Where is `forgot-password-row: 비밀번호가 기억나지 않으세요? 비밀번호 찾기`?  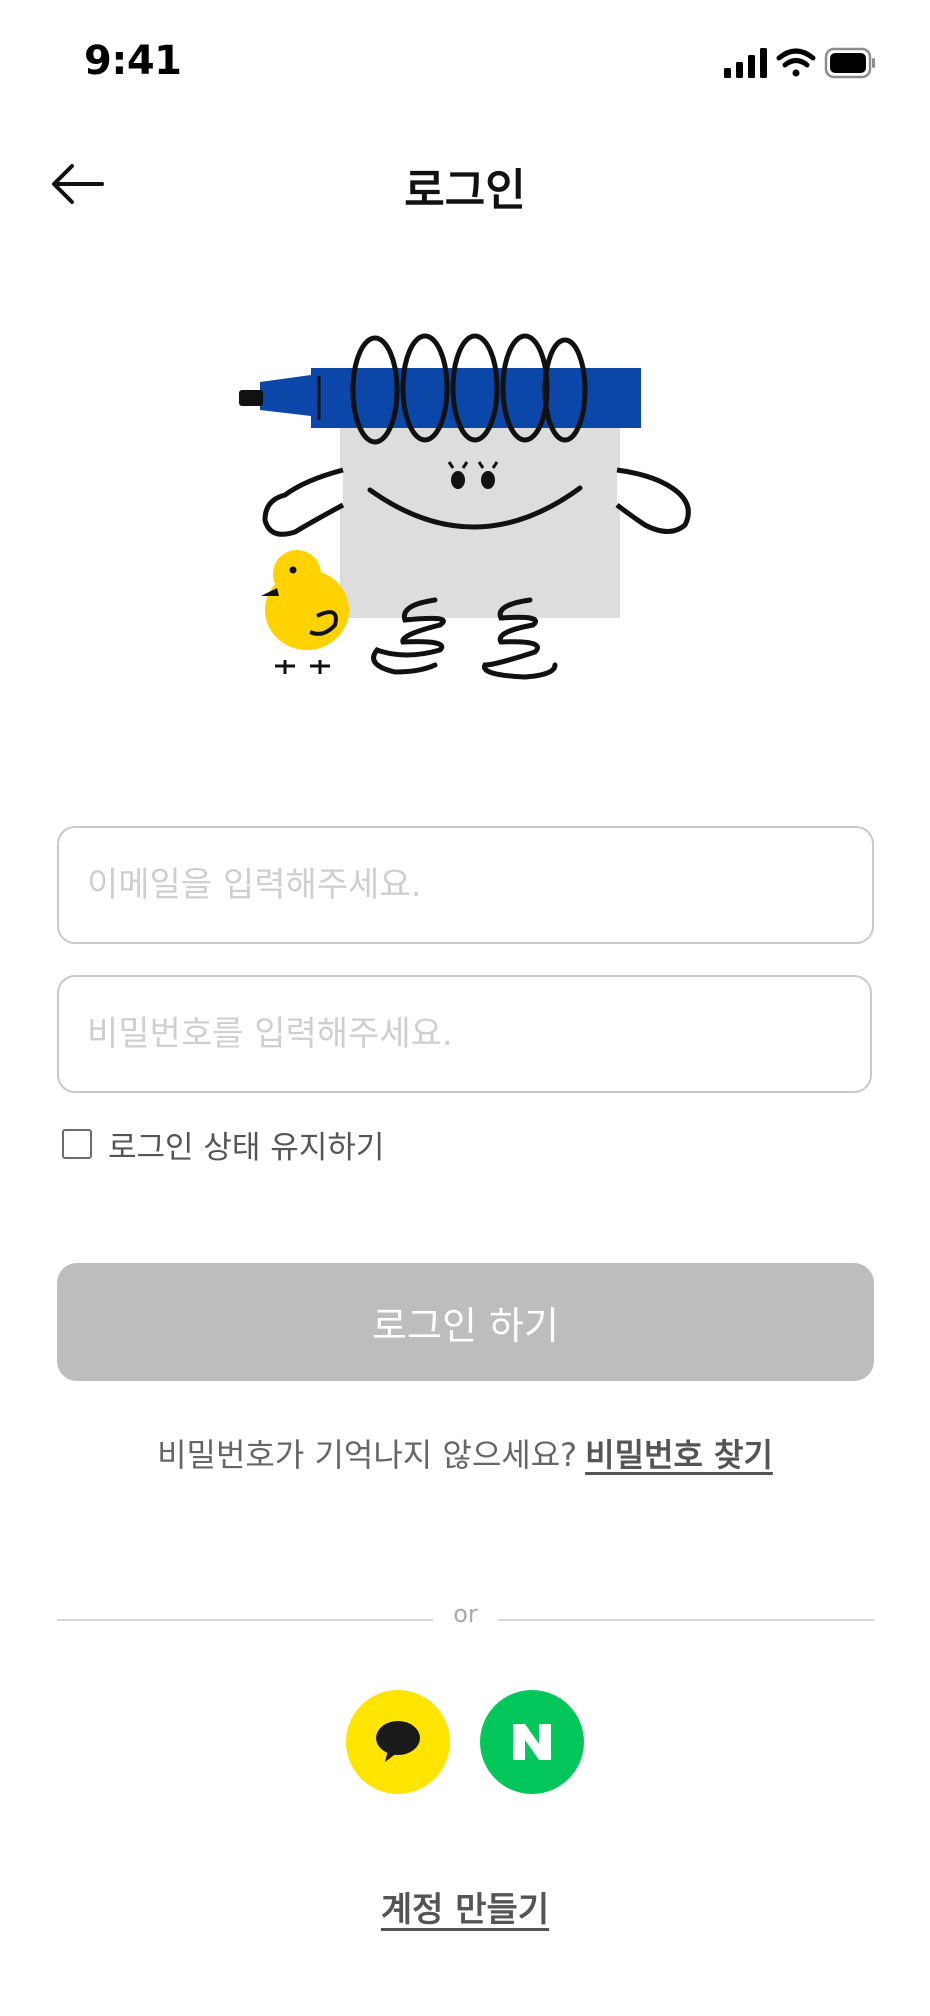 forgot-password-row: 비밀번호가 기억나지 않으세요? 비밀번호 찾기 is located at coordinates (465, 1453).